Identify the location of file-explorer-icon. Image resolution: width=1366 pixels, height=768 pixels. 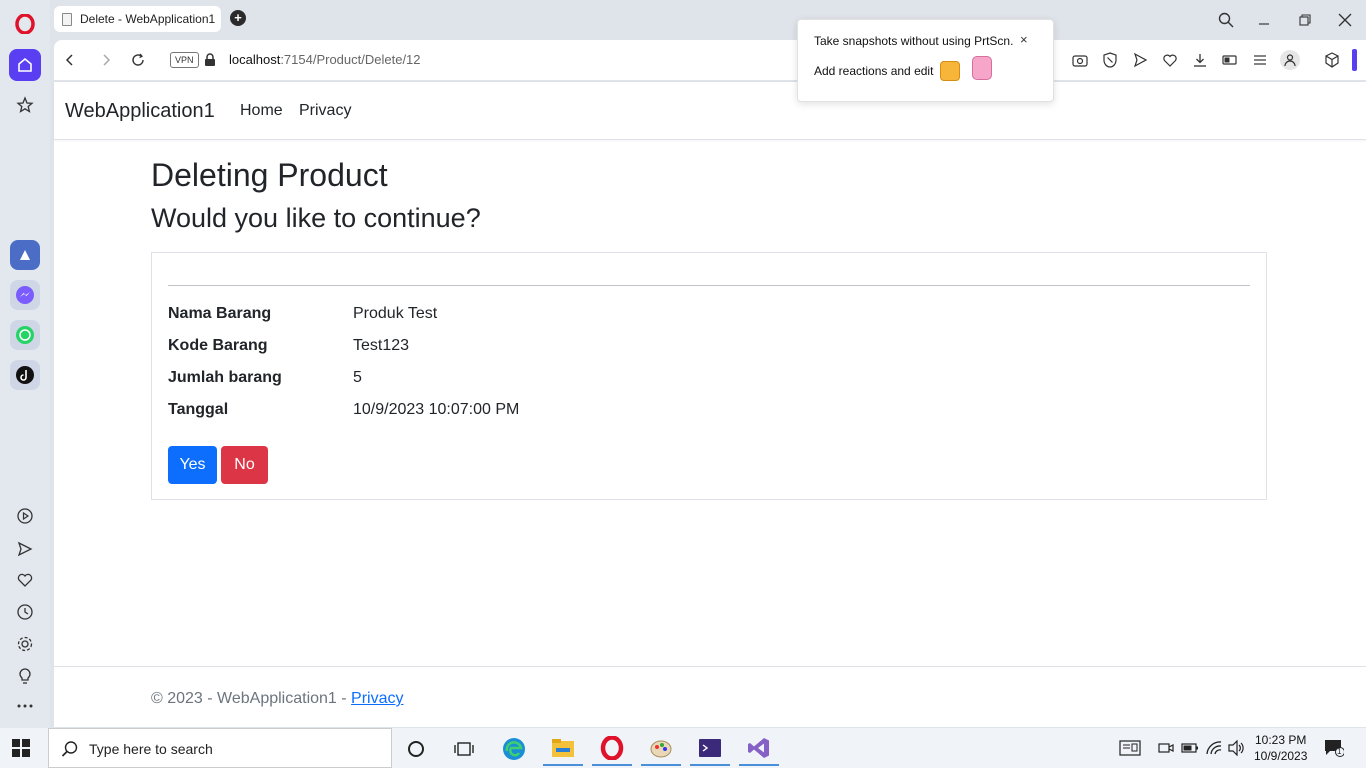
(563, 749).